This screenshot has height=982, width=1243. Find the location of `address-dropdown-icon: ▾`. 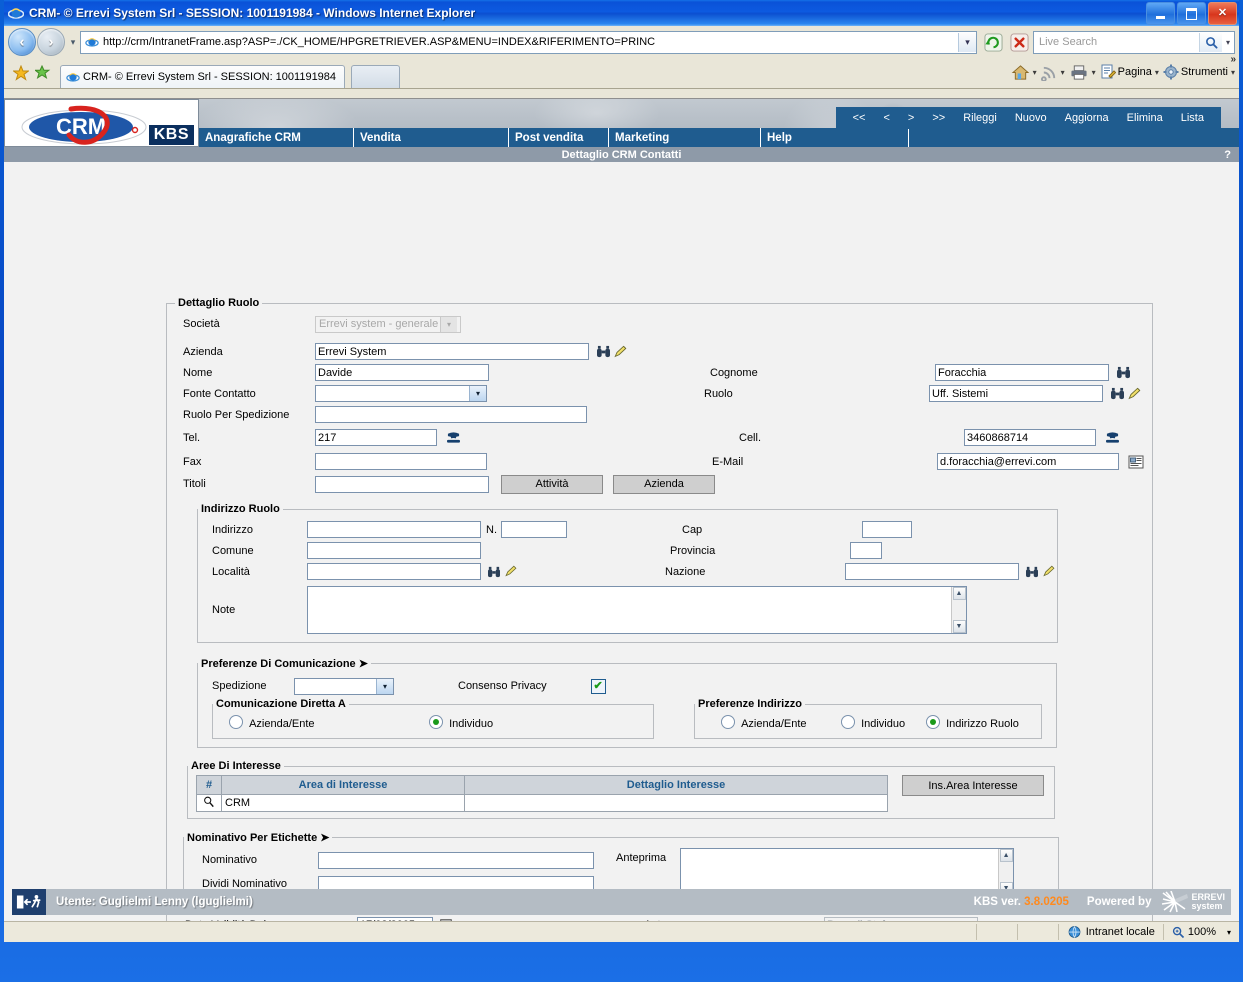

address-dropdown-icon: ▾ is located at coordinates (967, 42).